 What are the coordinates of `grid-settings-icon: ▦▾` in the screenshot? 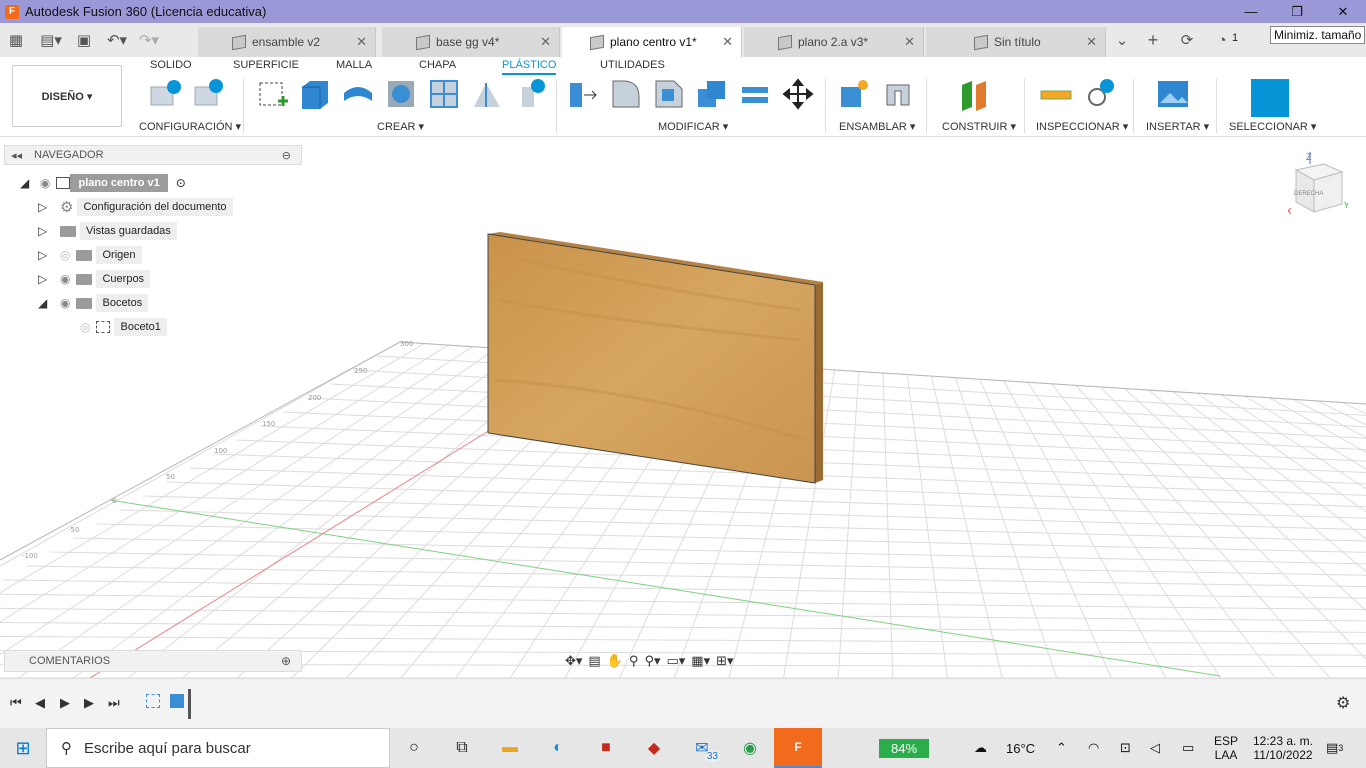 It's located at (700, 661).